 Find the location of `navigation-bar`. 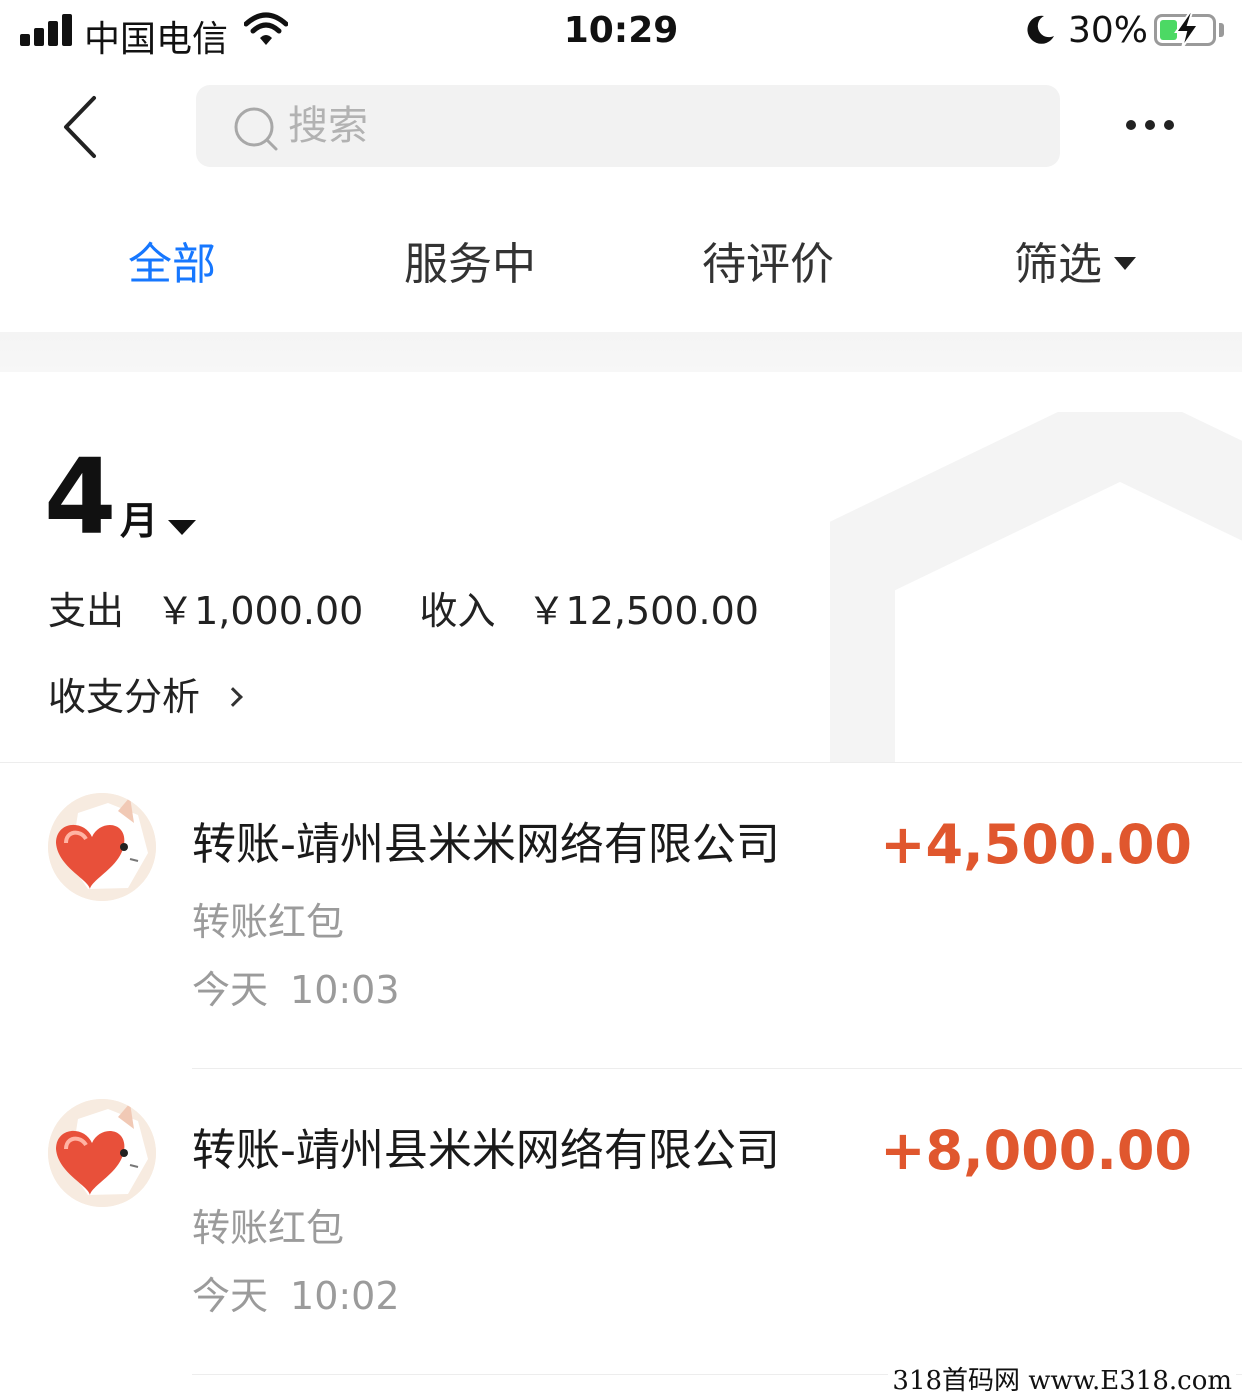

navigation-bar is located at coordinates (621, 128).